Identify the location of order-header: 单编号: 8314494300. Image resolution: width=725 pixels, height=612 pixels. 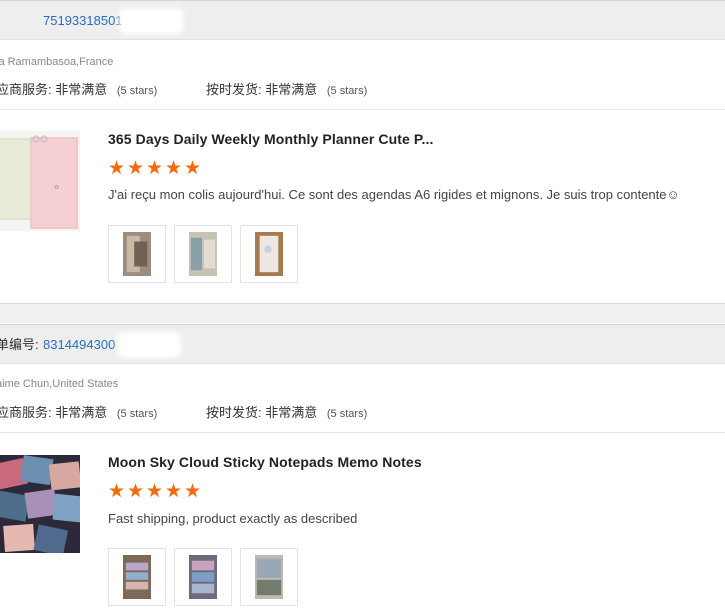
(362, 344).